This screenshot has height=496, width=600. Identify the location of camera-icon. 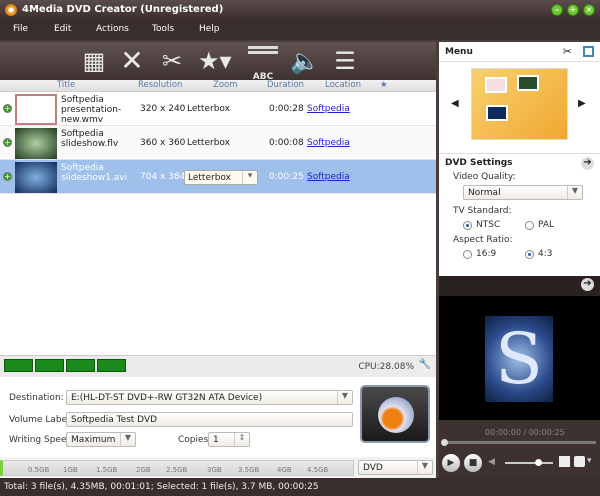
(579, 461).